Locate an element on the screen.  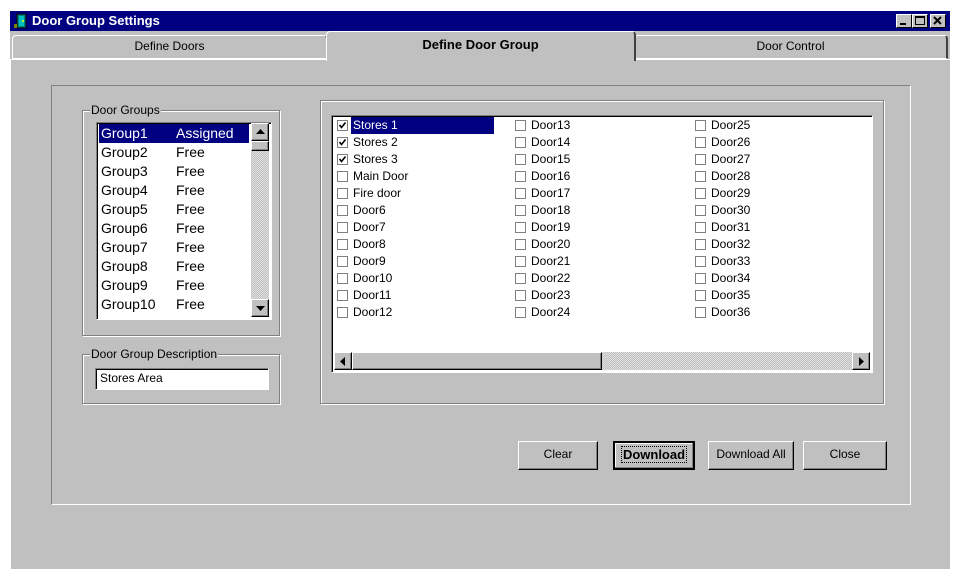
door-group-item: Group4 Free is located at coordinates (174, 190).